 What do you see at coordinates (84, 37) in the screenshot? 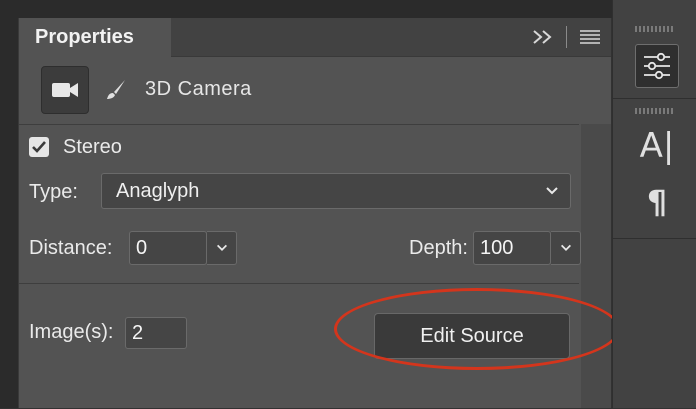
I see `tab-properties-label: Properties` at bounding box center [84, 37].